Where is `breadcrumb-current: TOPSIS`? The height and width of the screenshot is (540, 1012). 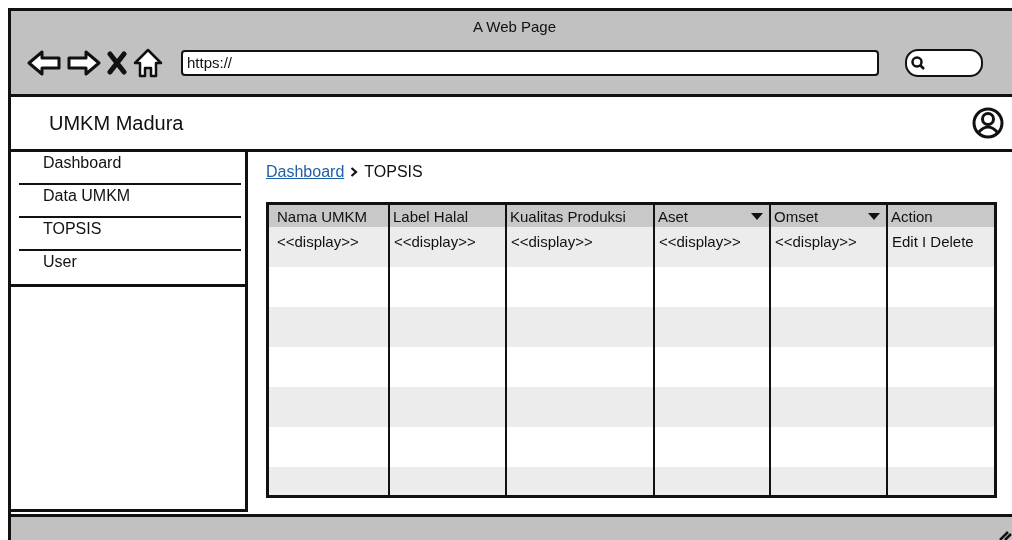 breadcrumb-current: TOPSIS is located at coordinates (393, 172).